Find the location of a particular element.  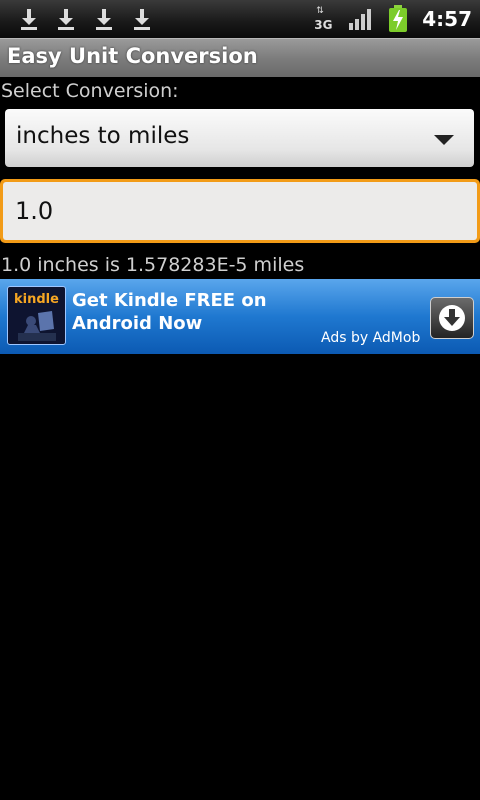

download-circle-icon is located at coordinates (452, 318).